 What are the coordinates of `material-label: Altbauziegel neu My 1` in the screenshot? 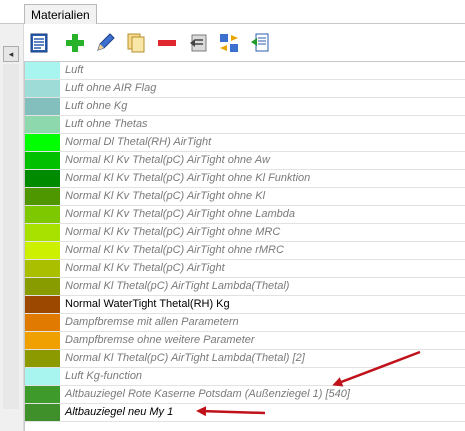 It's located at (119, 412).